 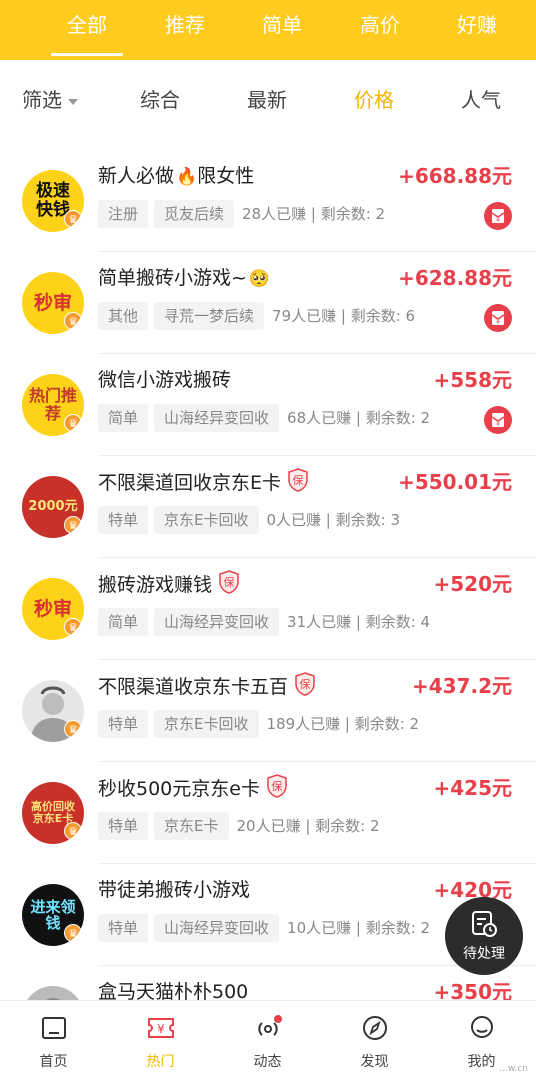 What do you see at coordinates (264, 928) in the screenshot?
I see `task-tags: 特单 山海经异变回收 10人已赚 | 剩余数: 2` at bounding box center [264, 928].